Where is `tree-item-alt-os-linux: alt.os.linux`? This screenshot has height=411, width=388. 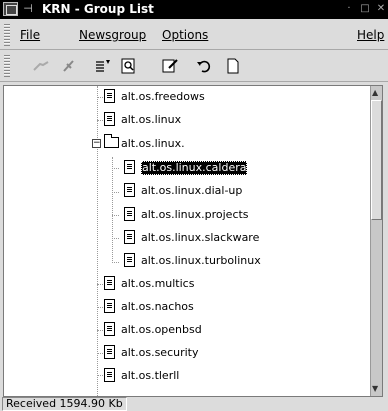 tree-item-alt-os-linux: alt.os.linux is located at coordinates (231, 120).